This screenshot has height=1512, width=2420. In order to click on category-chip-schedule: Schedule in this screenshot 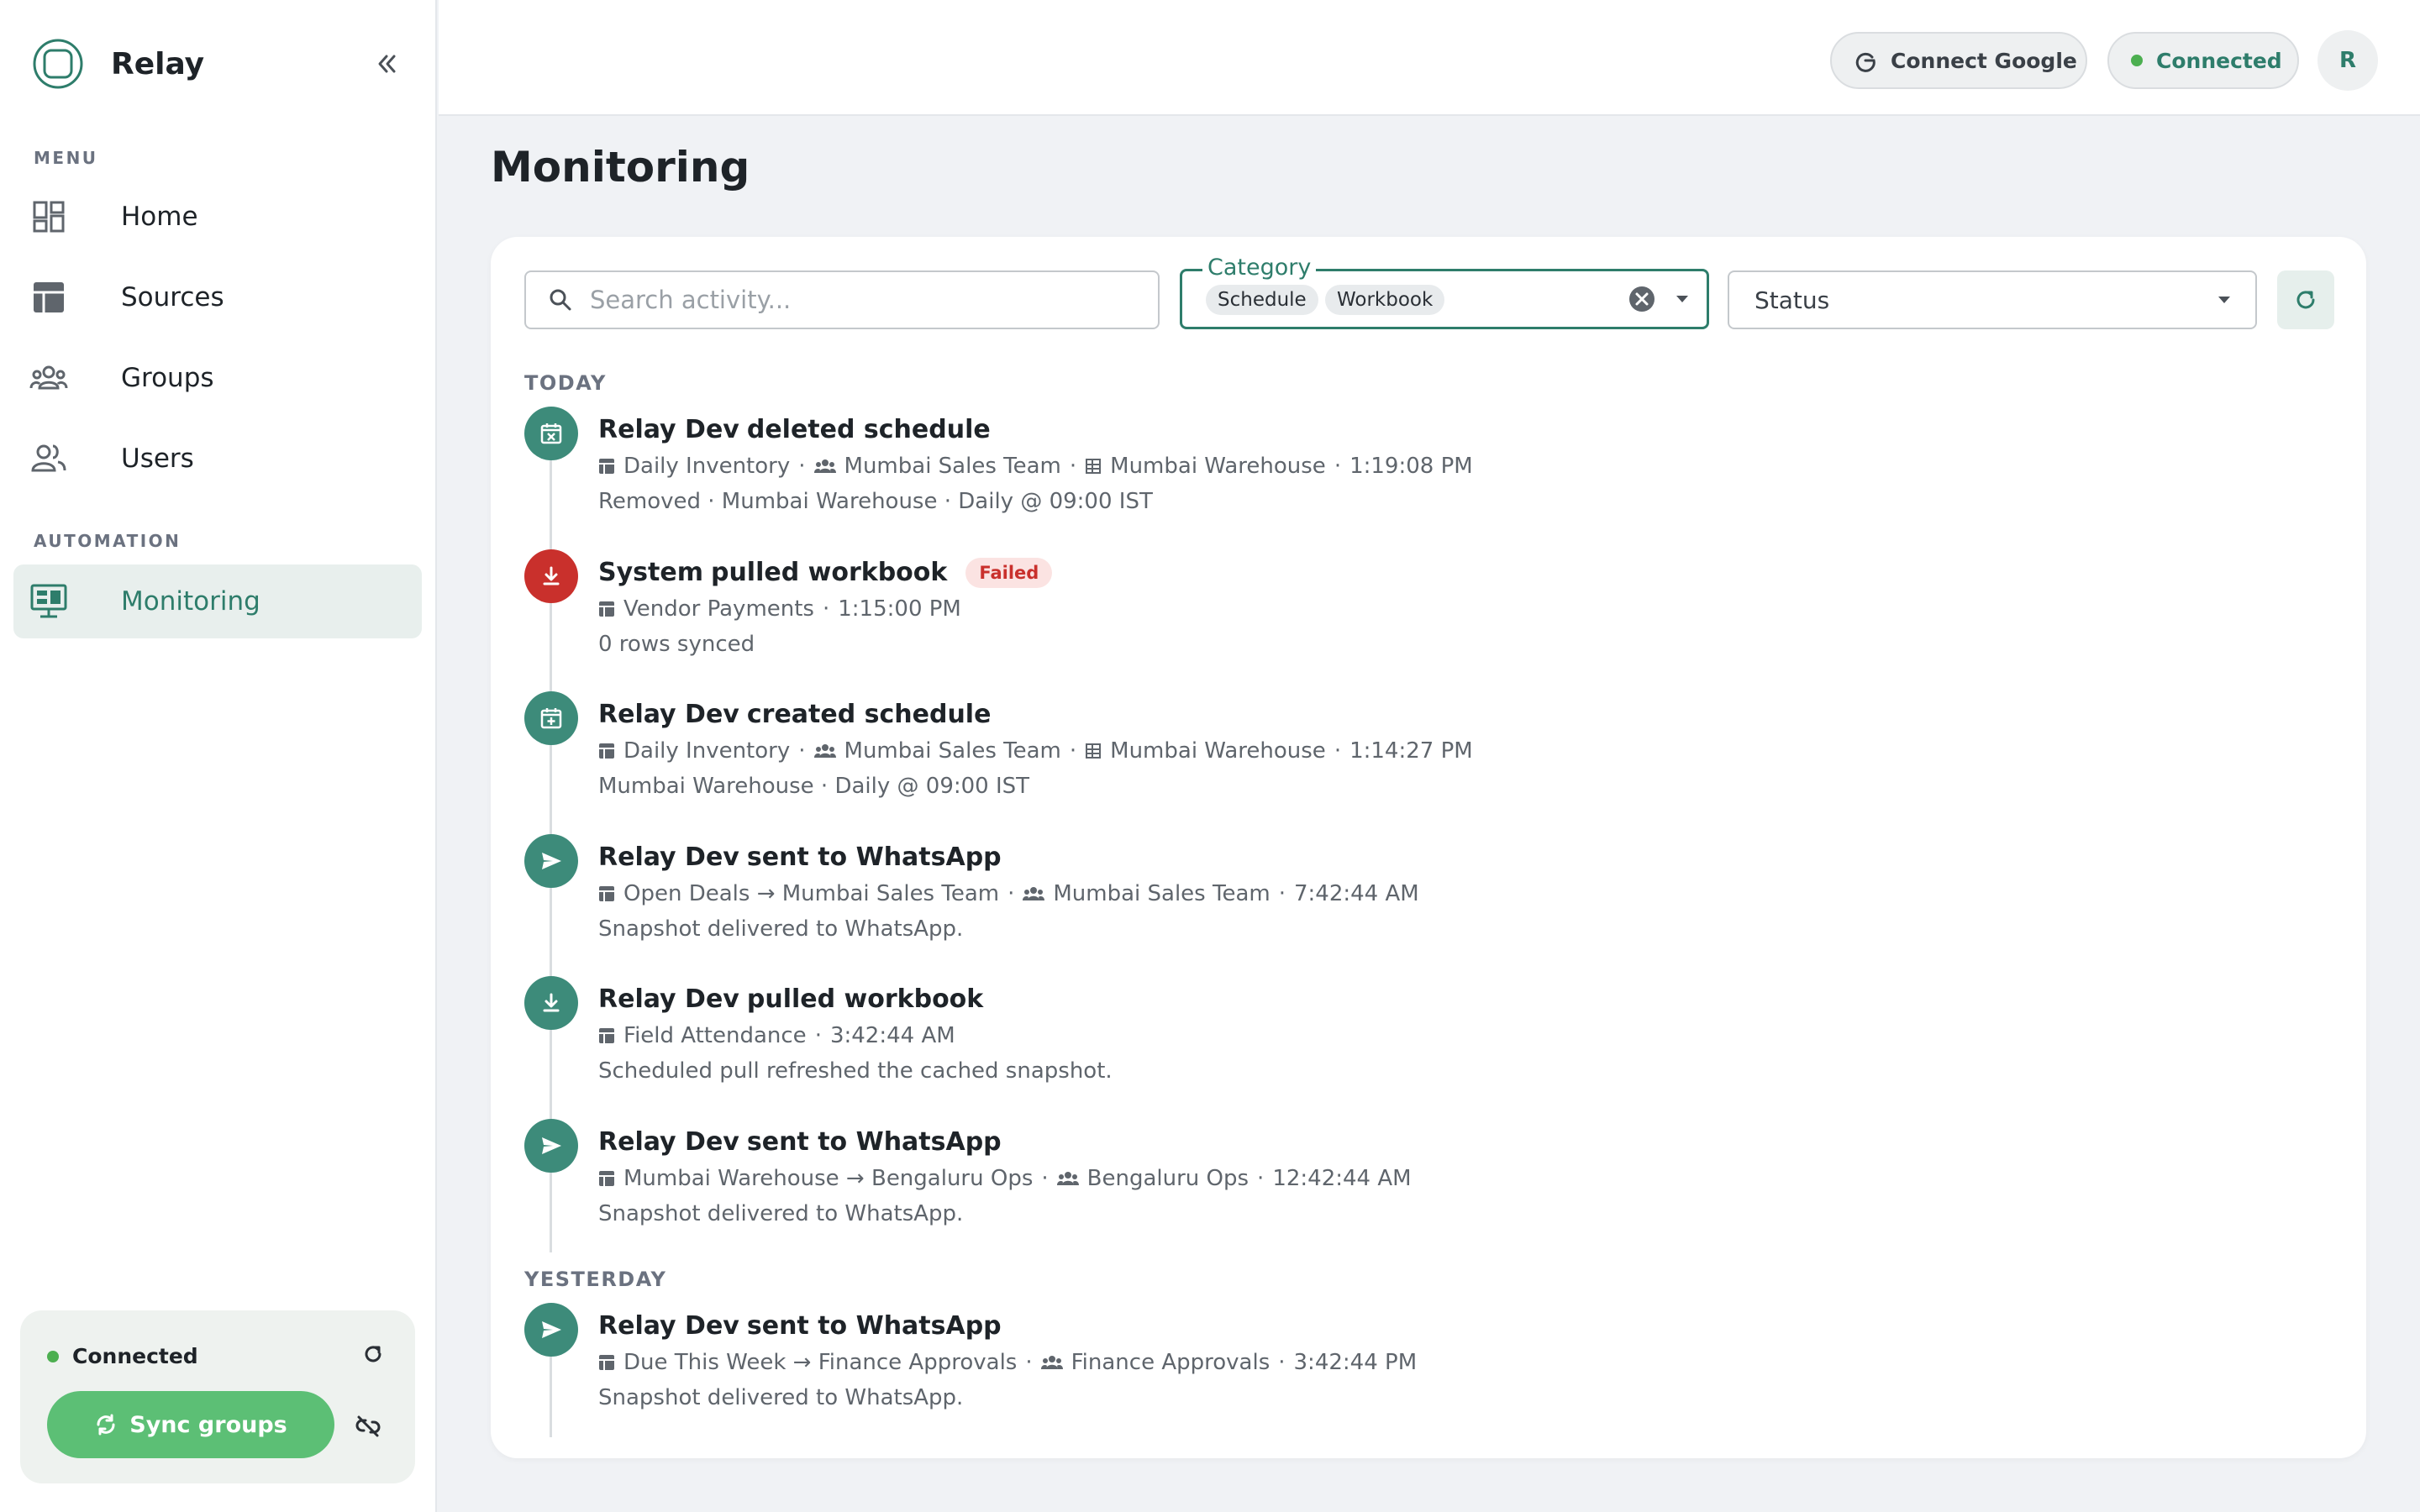, I will do `click(1262, 300)`.